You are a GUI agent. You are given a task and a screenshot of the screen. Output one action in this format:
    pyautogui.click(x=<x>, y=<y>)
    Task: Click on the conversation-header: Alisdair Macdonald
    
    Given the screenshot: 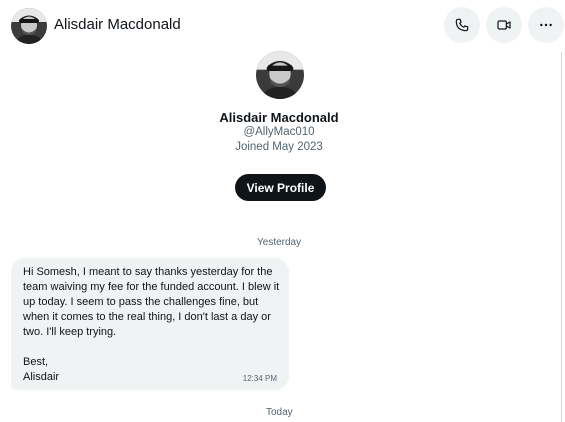 What is the action you would take?
    pyautogui.click(x=282, y=25)
    